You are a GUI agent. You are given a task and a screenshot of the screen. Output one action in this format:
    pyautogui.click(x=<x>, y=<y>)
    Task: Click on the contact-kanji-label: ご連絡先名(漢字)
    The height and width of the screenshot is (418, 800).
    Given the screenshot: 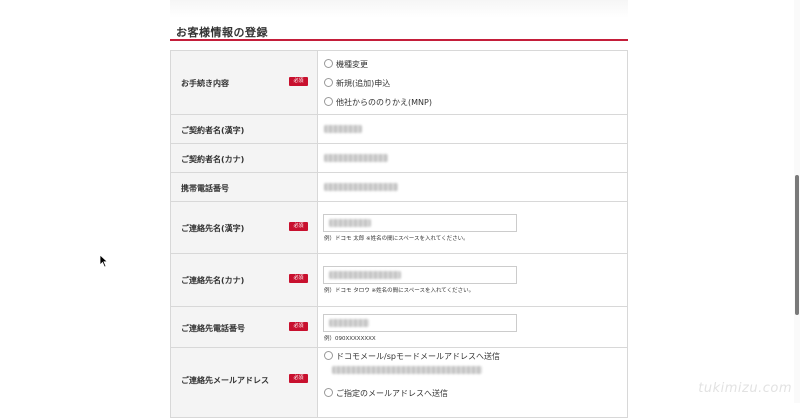 What is the action you would take?
    pyautogui.click(x=213, y=228)
    